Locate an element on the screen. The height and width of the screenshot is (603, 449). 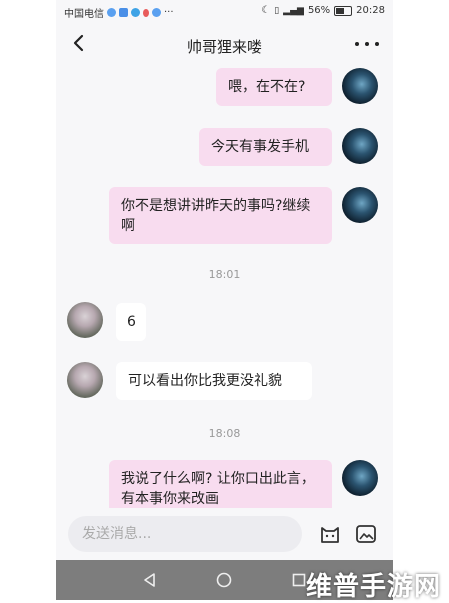
message-text: 6 is located at coordinates (131, 322).